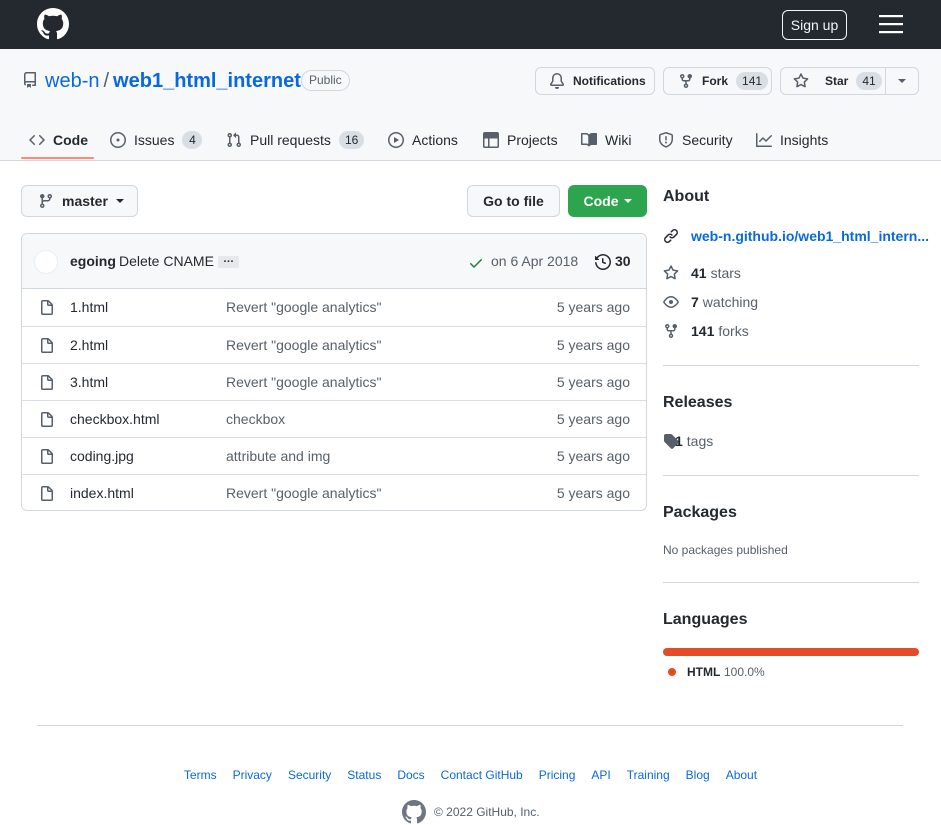  I want to click on issue-icon, so click(122, 140).